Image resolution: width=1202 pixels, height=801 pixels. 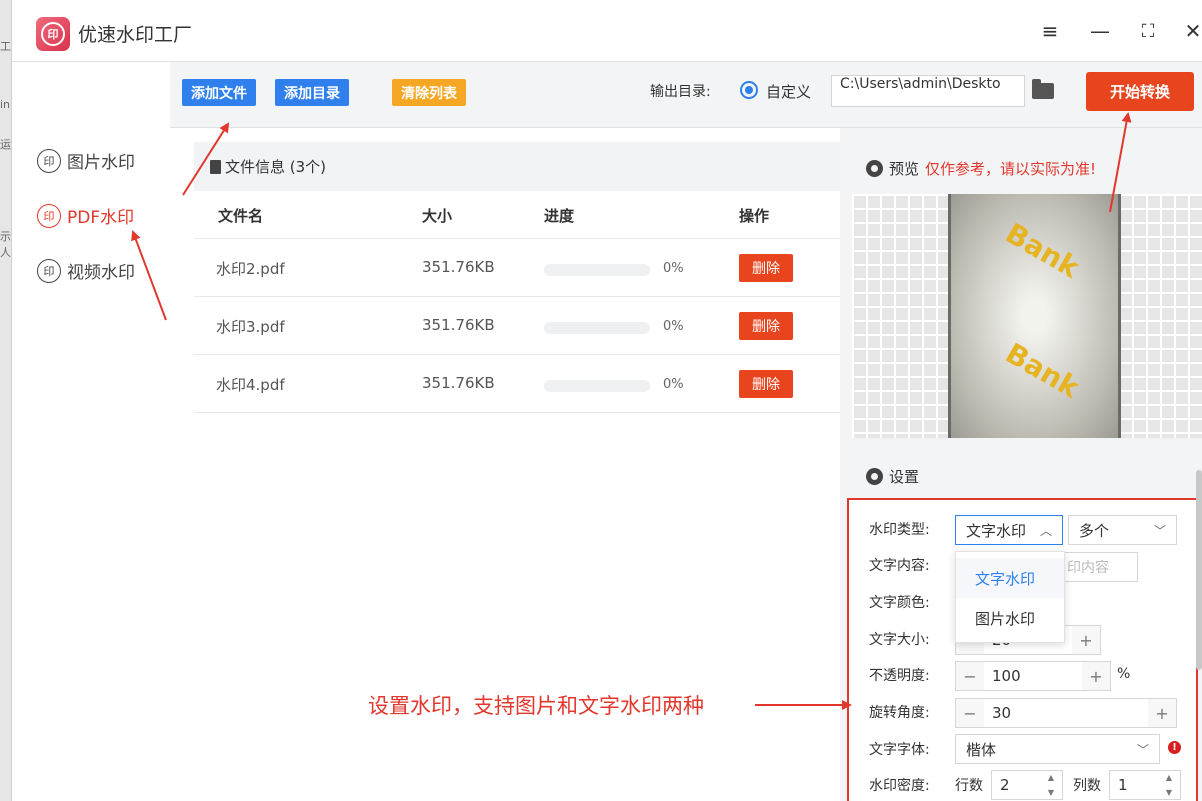 What do you see at coordinates (899, 530) in the screenshot?
I see `watermark-type-label: 水印类型:` at bounding box center [899, 530].